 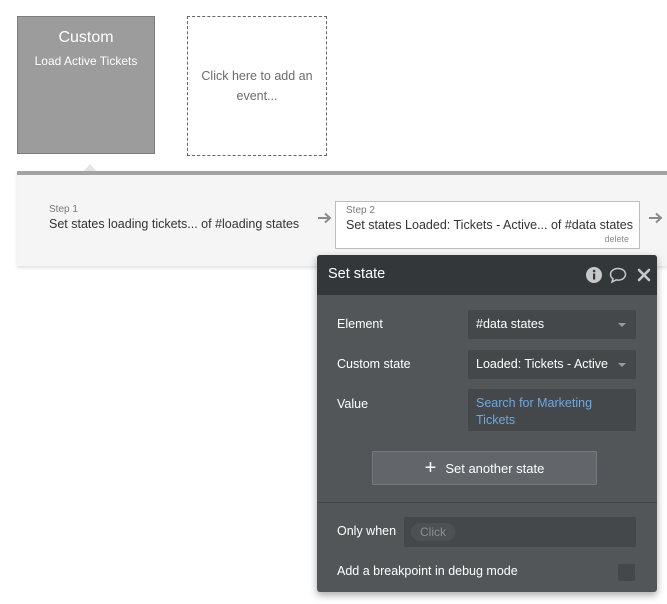 I want to click on comment-icon, so click(x=618, y=275).